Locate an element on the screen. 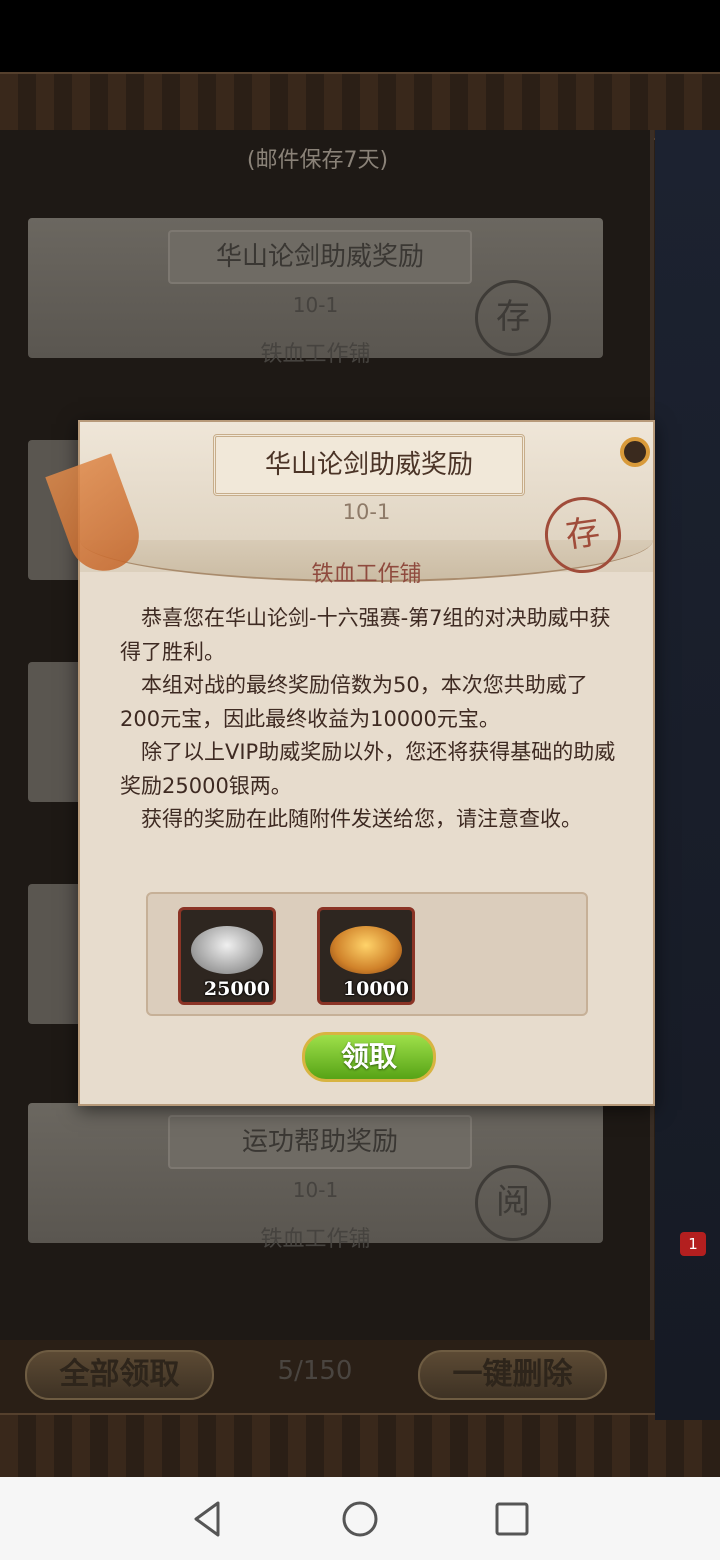 This screenshot has width=720, height=1560. claim-button: 领取 is located at coordinates (369, 1057).